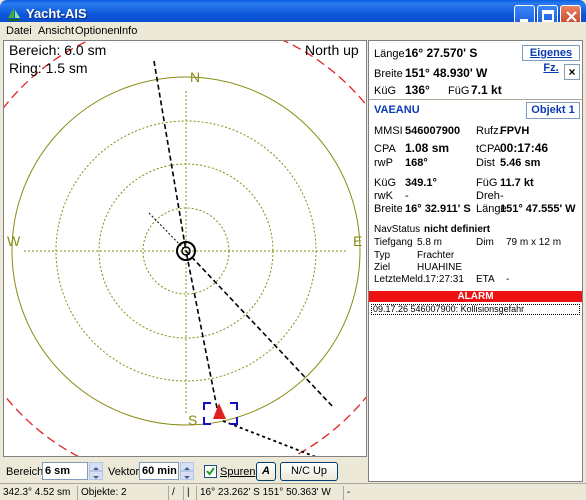 Image resolution: width=586 pixels, height=500 pixels. Describe the element at coordinates (486, 90) in the screenshot. I see `own-fueg-value: 7.1 kt` at that location.